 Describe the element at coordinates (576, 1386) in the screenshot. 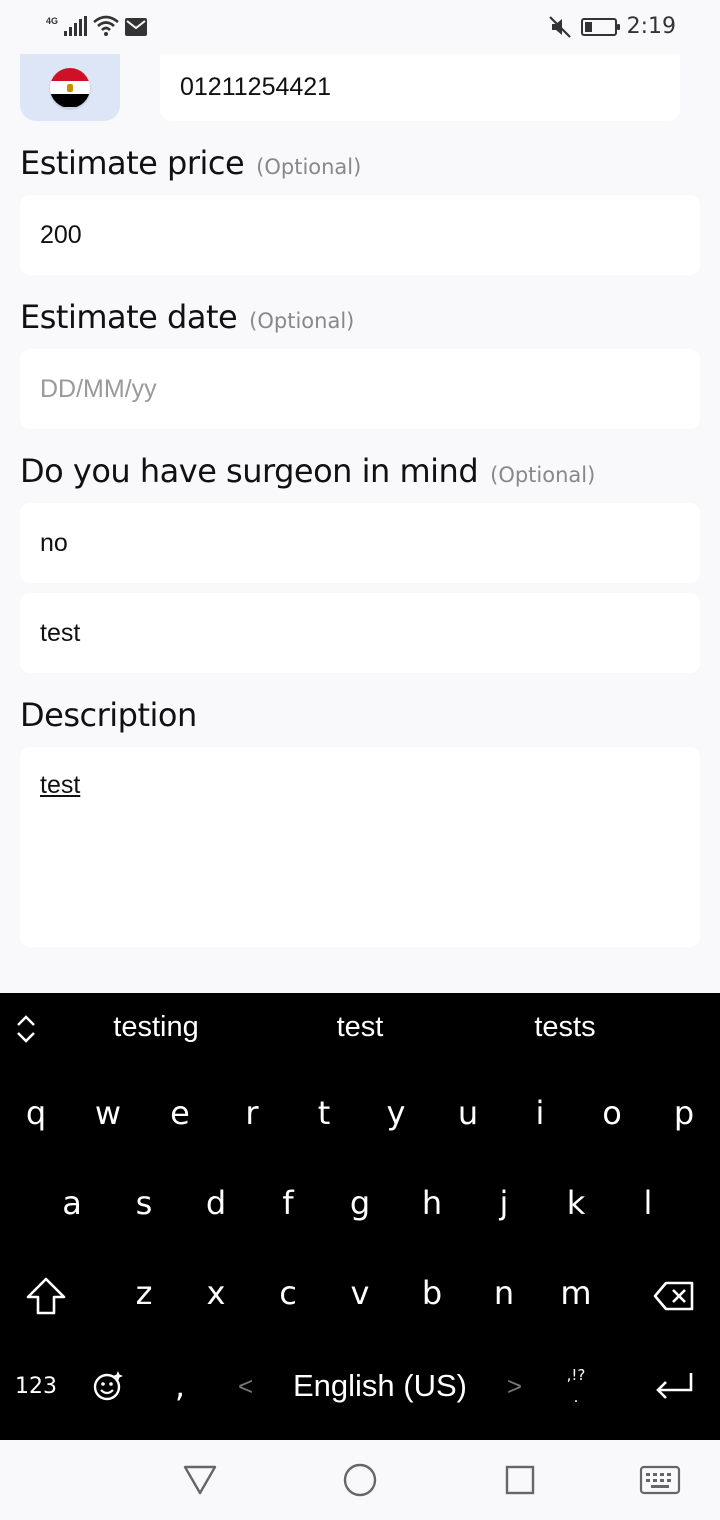

I see `punctuation-key: ,!? .` at that location.